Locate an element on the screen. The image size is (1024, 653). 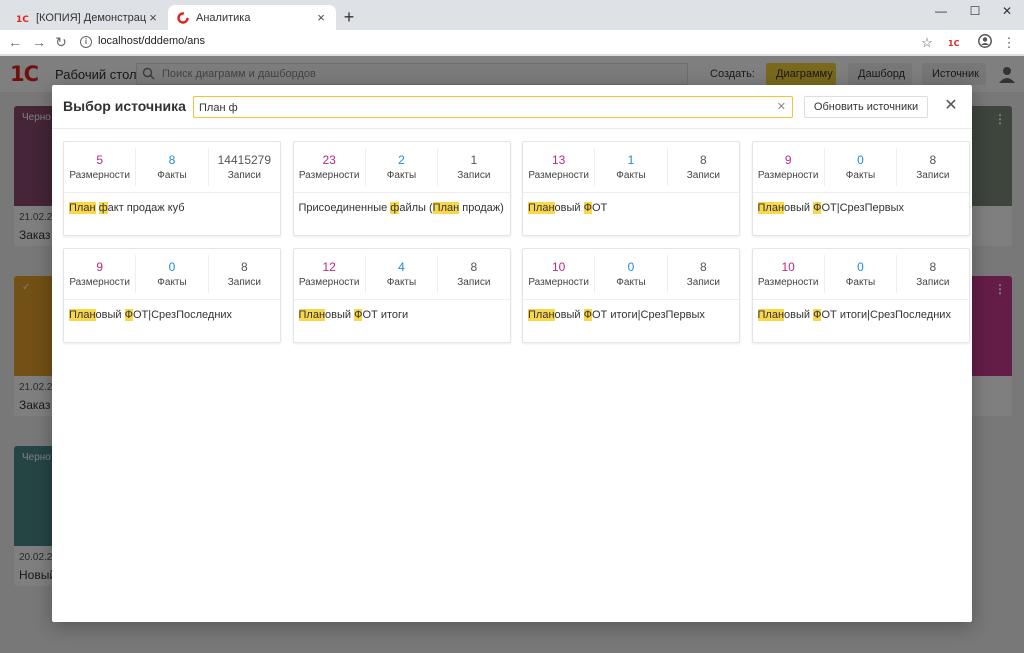
source-stats: 10 Размерности 0 Факты 8 Записи is located at coordinates (631, 274).